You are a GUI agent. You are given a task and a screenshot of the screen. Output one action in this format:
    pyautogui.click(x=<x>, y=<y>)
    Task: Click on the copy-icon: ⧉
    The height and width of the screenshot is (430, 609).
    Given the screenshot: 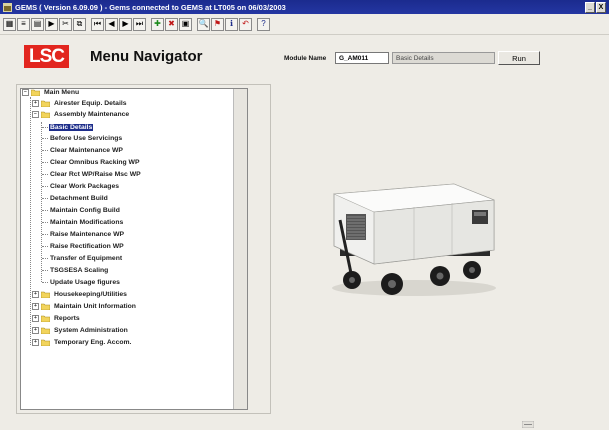 What is the action you would take?
    pyautogui.click(x=79, y=24)
    